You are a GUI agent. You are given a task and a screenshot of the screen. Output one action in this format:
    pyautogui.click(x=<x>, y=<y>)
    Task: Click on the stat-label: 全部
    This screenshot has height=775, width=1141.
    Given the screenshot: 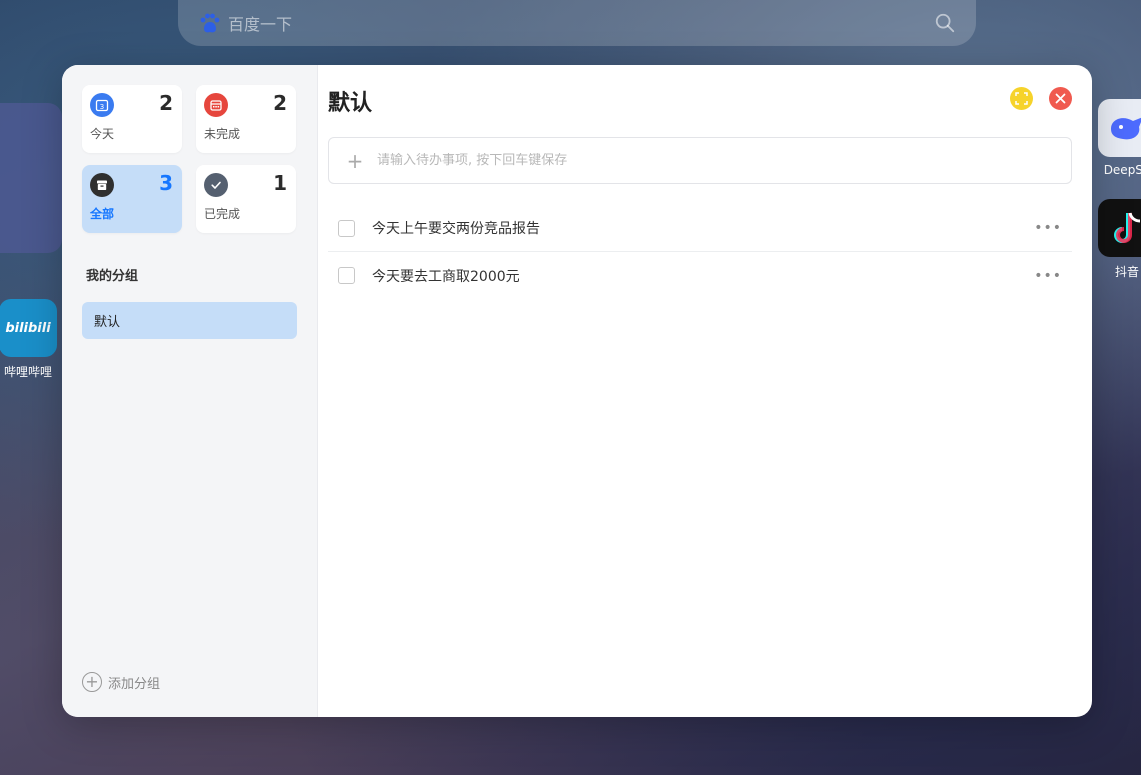 What is the action you would take?
    pyautogui.click(x=102, y=214)
    